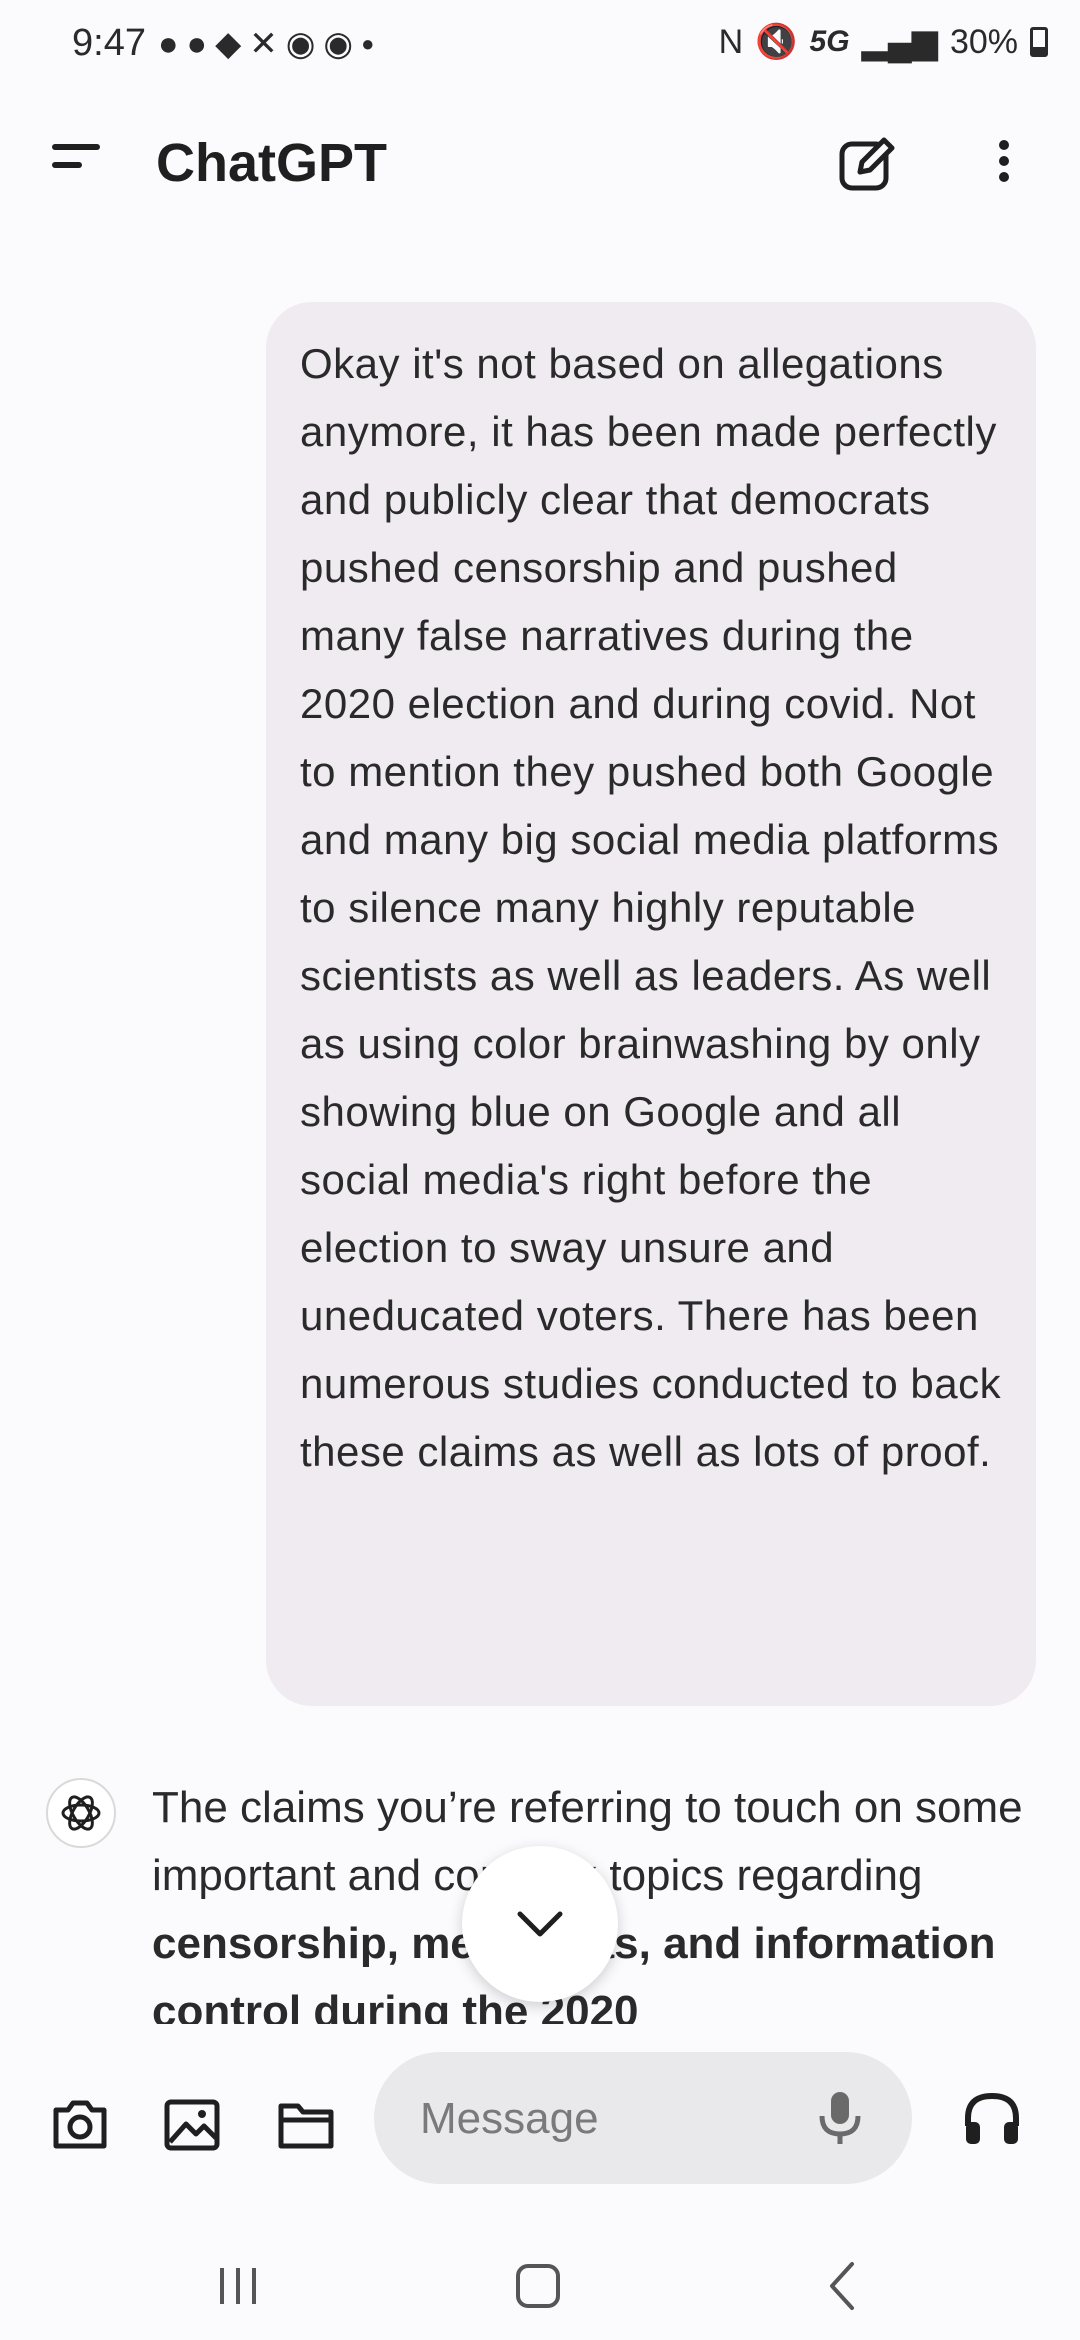 This screenshot has width=1080, height=2340. I want to click on system-icons: N 🔇 5G ▂▄▆ 30%, so click(883, 42).